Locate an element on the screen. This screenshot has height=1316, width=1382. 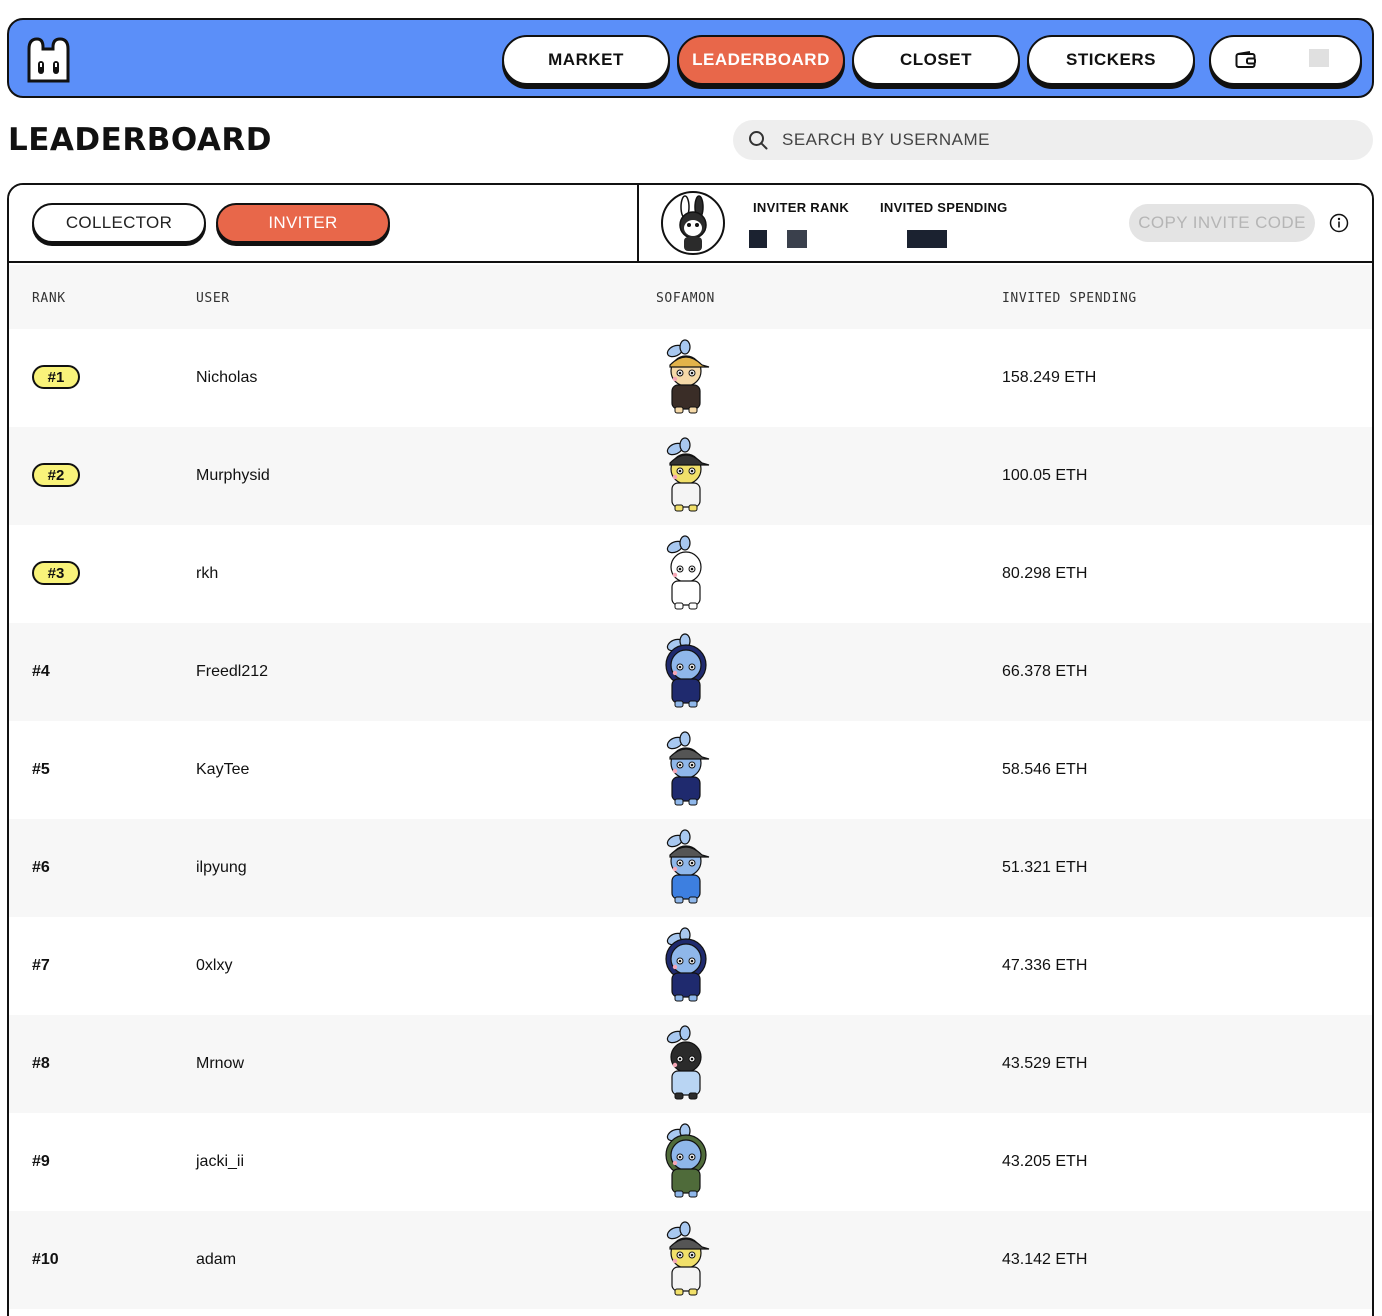
search-input is located at coordinates (1062, 140).